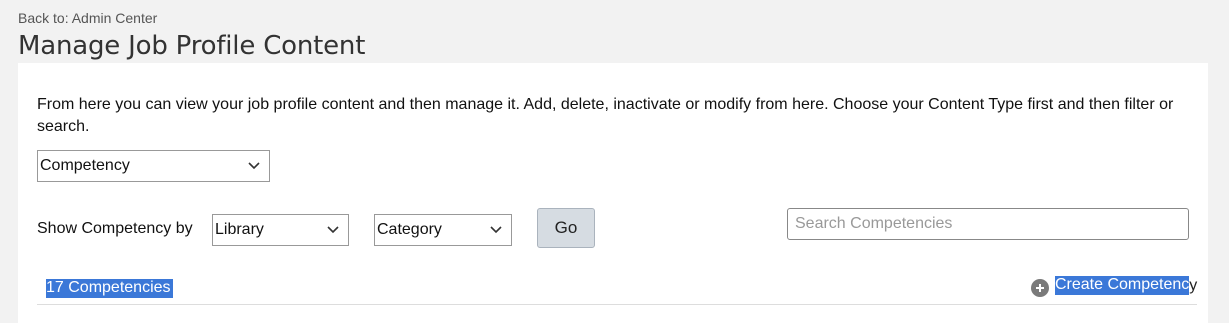 This screenshot has width=1229, height=323. Describe the element at coordinates (153, 166) in the screenshot. I see `content-type-select: Competency` at that location.